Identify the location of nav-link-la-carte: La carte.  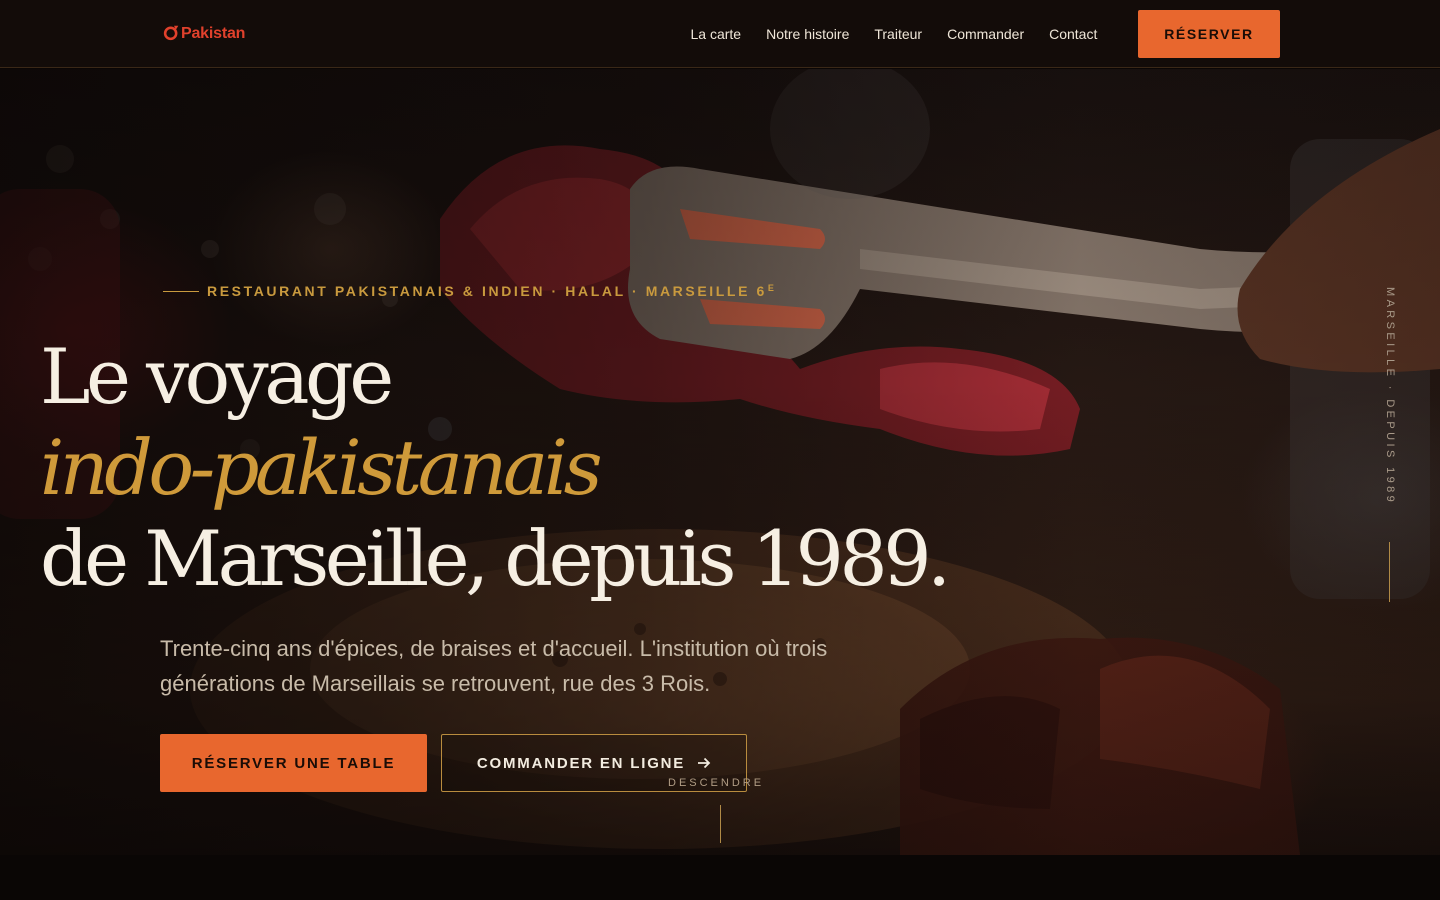
(716, 34).